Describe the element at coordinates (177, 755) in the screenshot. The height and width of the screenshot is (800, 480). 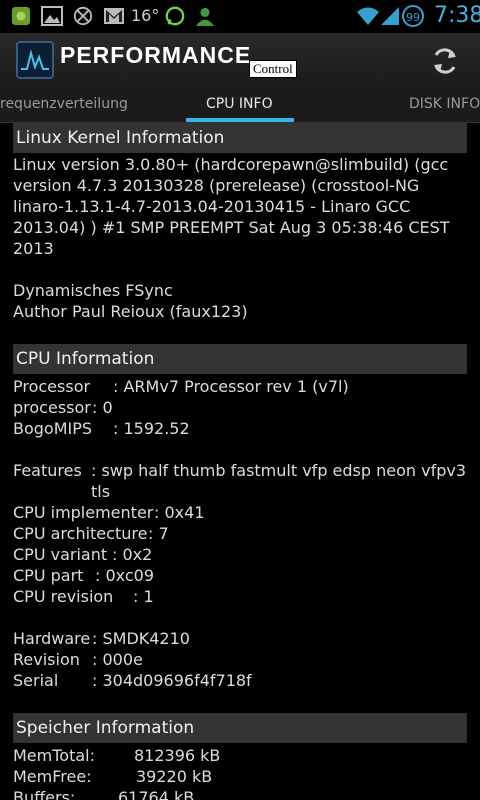
I see `memtotal-value: 812396 kB` at that location.